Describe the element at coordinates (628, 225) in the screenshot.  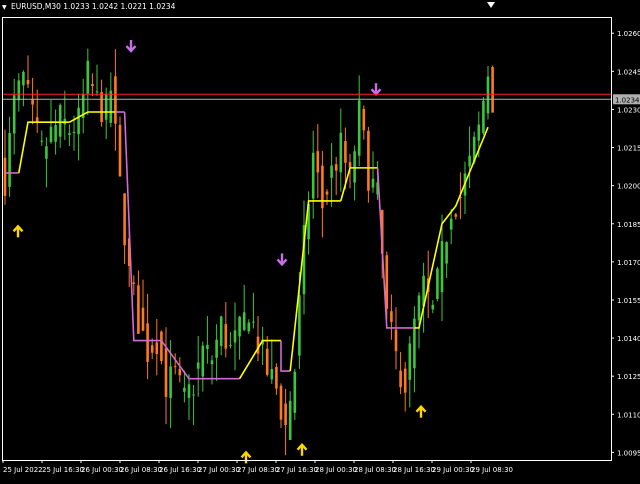
I see `y-tick-label: 1.0185` at that location.